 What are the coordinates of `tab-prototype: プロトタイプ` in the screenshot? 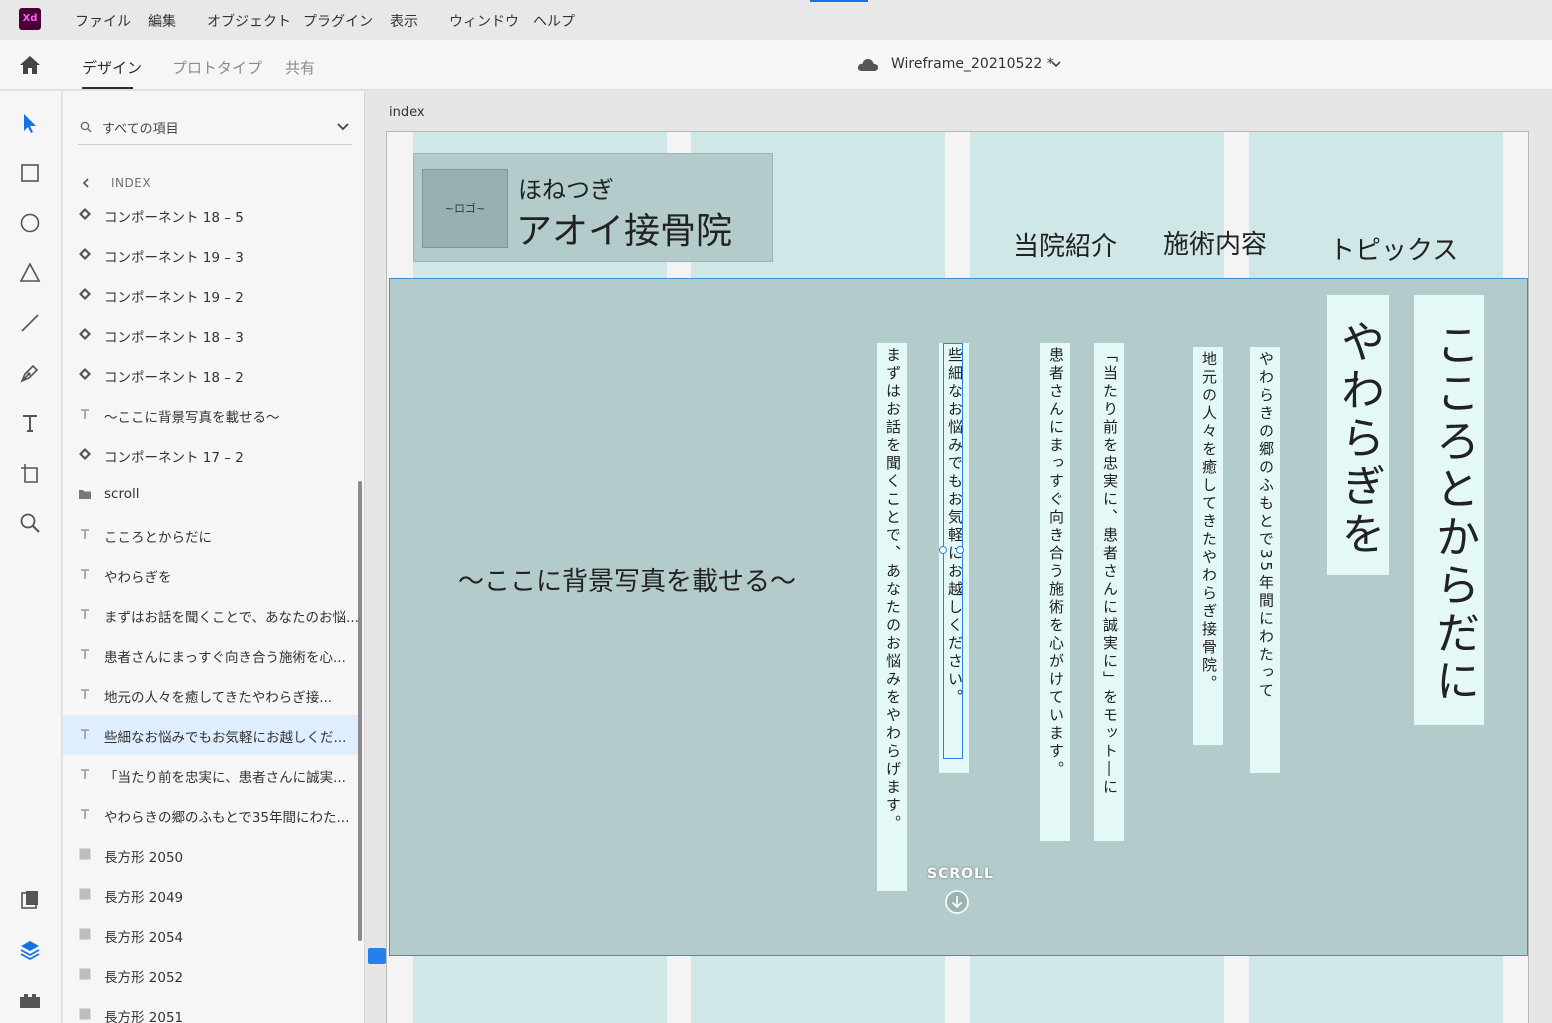 It's located at (217, 67).